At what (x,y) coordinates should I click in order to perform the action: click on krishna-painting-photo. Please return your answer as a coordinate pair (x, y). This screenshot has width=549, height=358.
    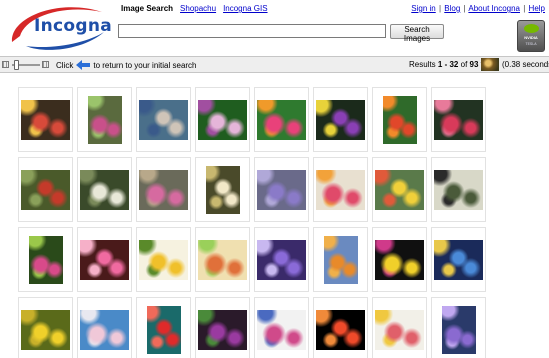
    Looking at the image, I should click on (458, 259).